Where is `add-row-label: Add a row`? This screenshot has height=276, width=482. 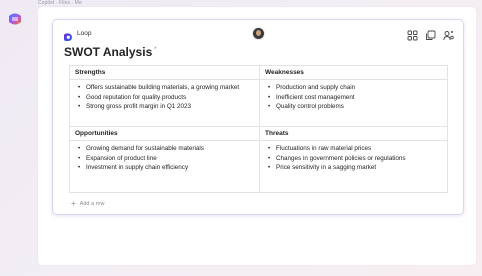
add-row-label: Add a row is located at coordinates (92, 204).